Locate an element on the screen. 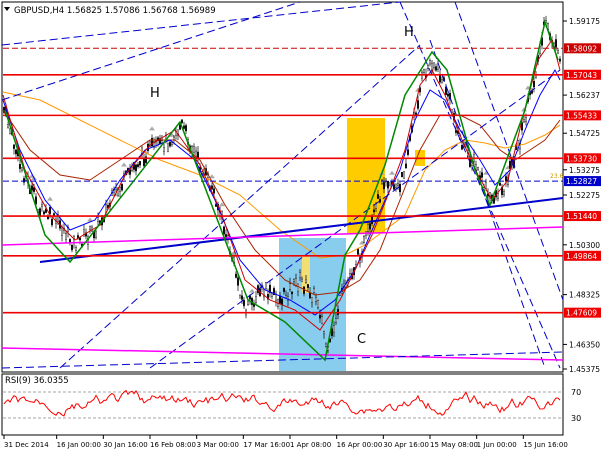  time-tick-label: 17 Mar 16:00 is located at coordinates (266, 445).